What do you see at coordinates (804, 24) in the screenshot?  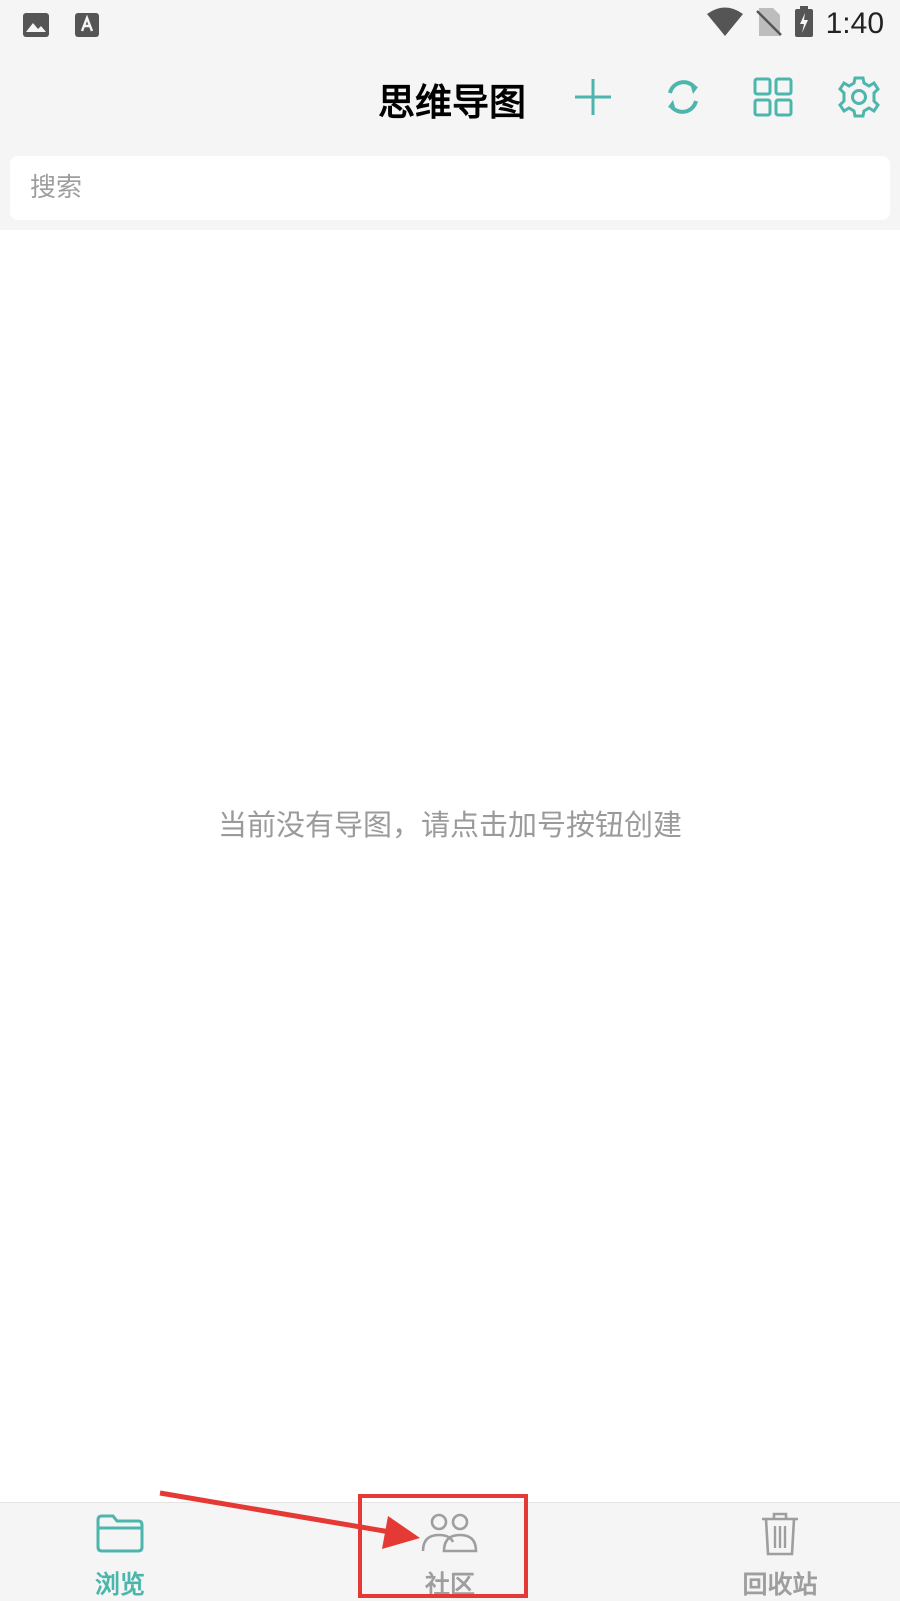 I see `battery-charging-icon` at bounding box center [804, 24].